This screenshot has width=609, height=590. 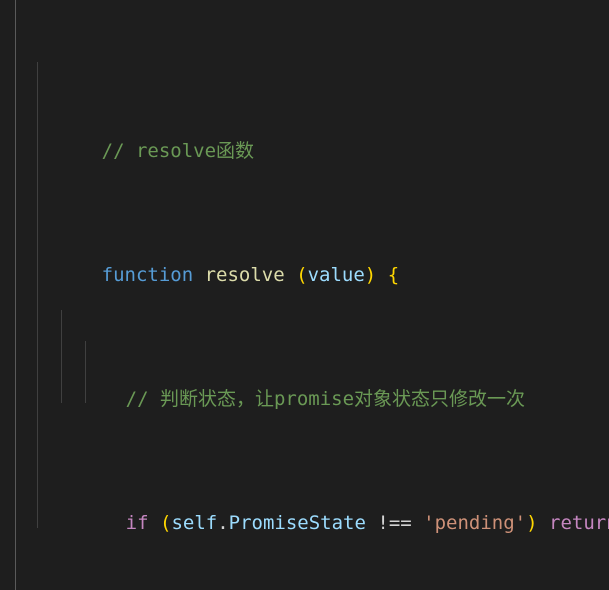 What do you see at coordinates (325, 399) in the screenshot?
I see `code-token-comment: // 判断状态，让promise对象状态只修改一次` at bounding box center [325, 399].